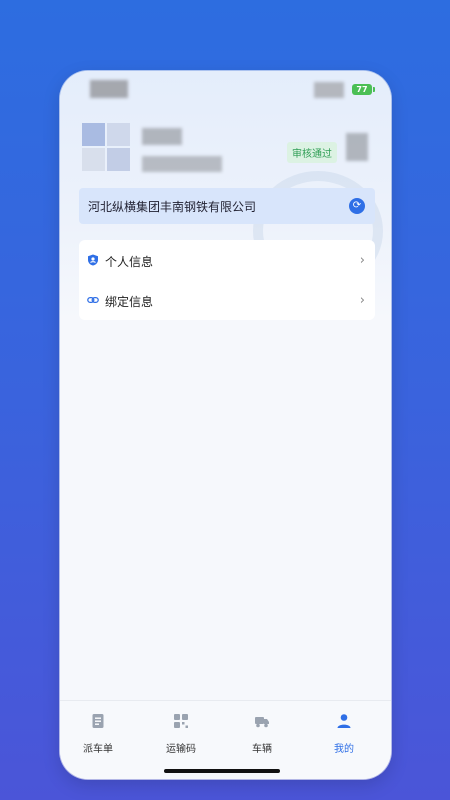 This screenshot has height=800, width=450. I want to click on battery-tip, so click(374, 89).